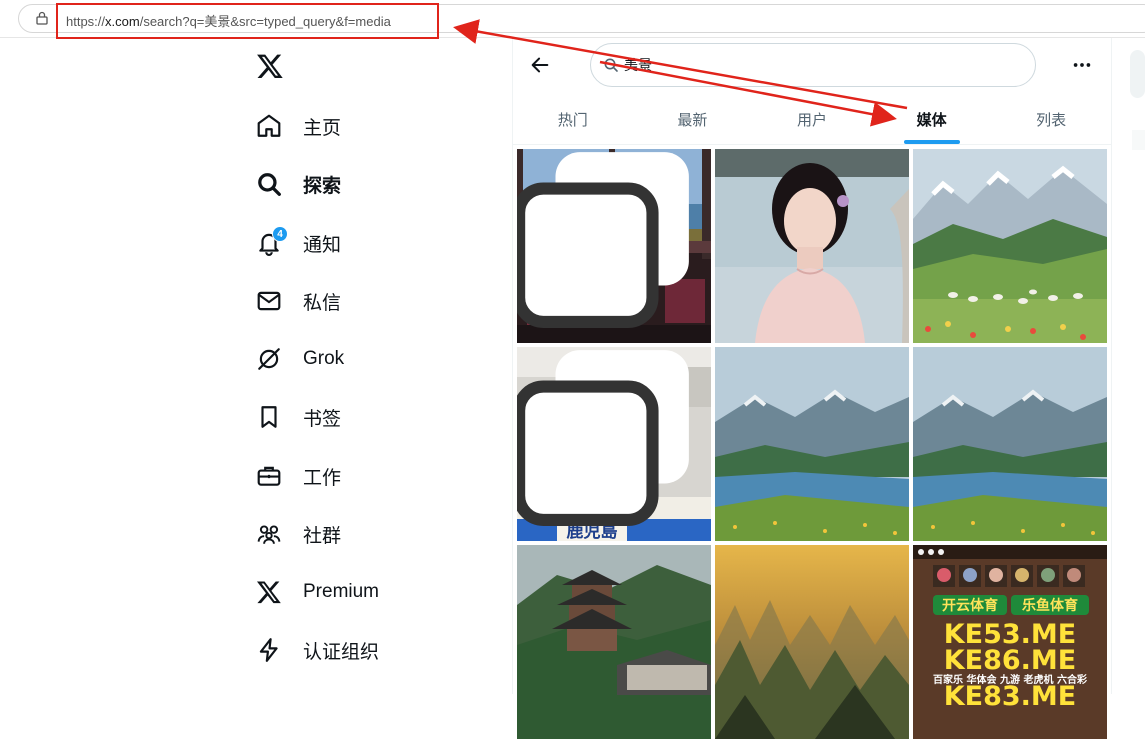  I want to click on sidebar-item-communities: 社群, so click(367, 534).